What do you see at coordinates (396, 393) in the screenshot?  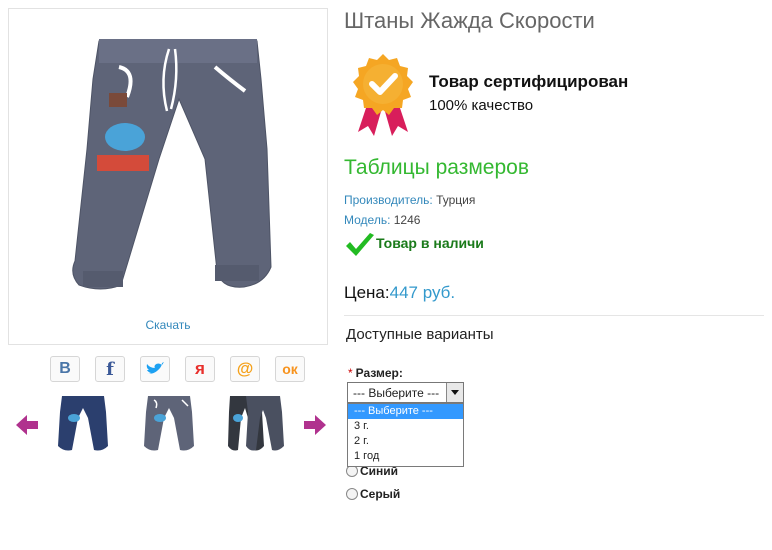 I see `size-select-value: --- Выберите ---` at bounding box center [396, 393].